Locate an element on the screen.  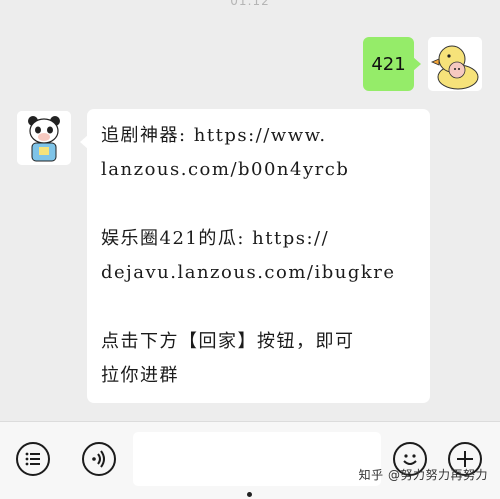
contact-avatar is located at coordinates (44, 138).